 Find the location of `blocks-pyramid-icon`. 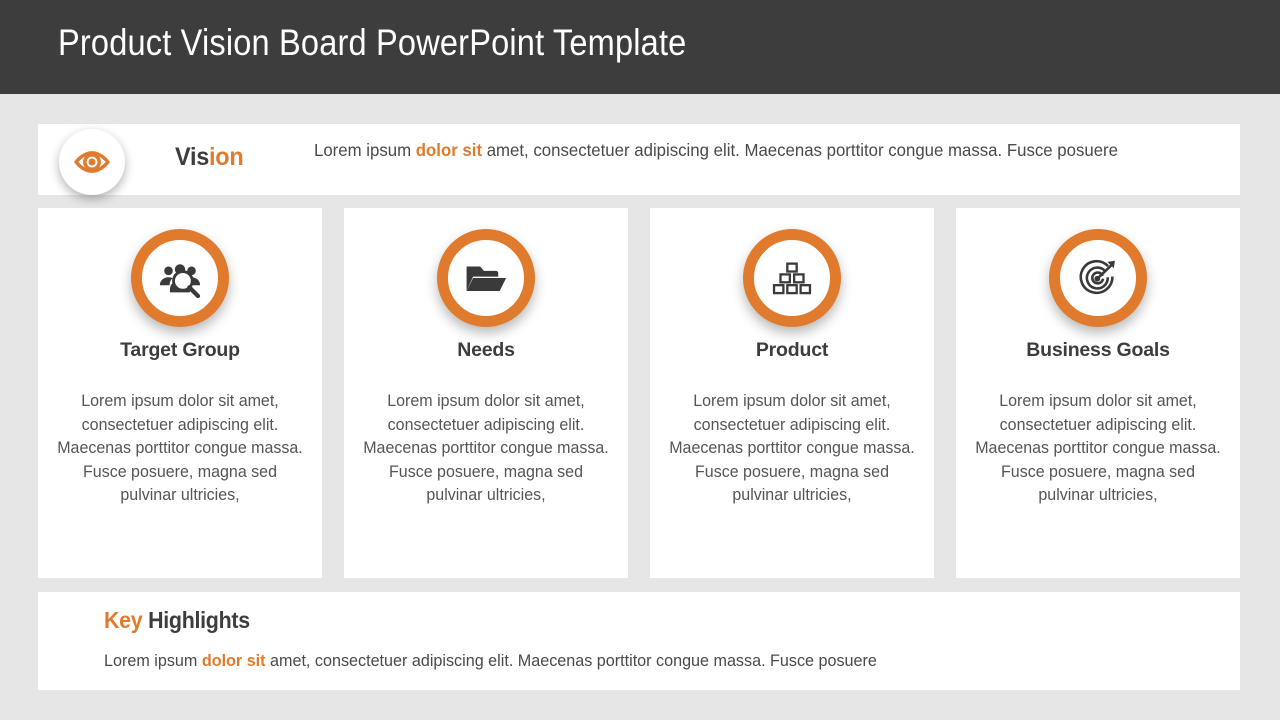

blocks-pyramid-icon is located at coordinates (792, 278).